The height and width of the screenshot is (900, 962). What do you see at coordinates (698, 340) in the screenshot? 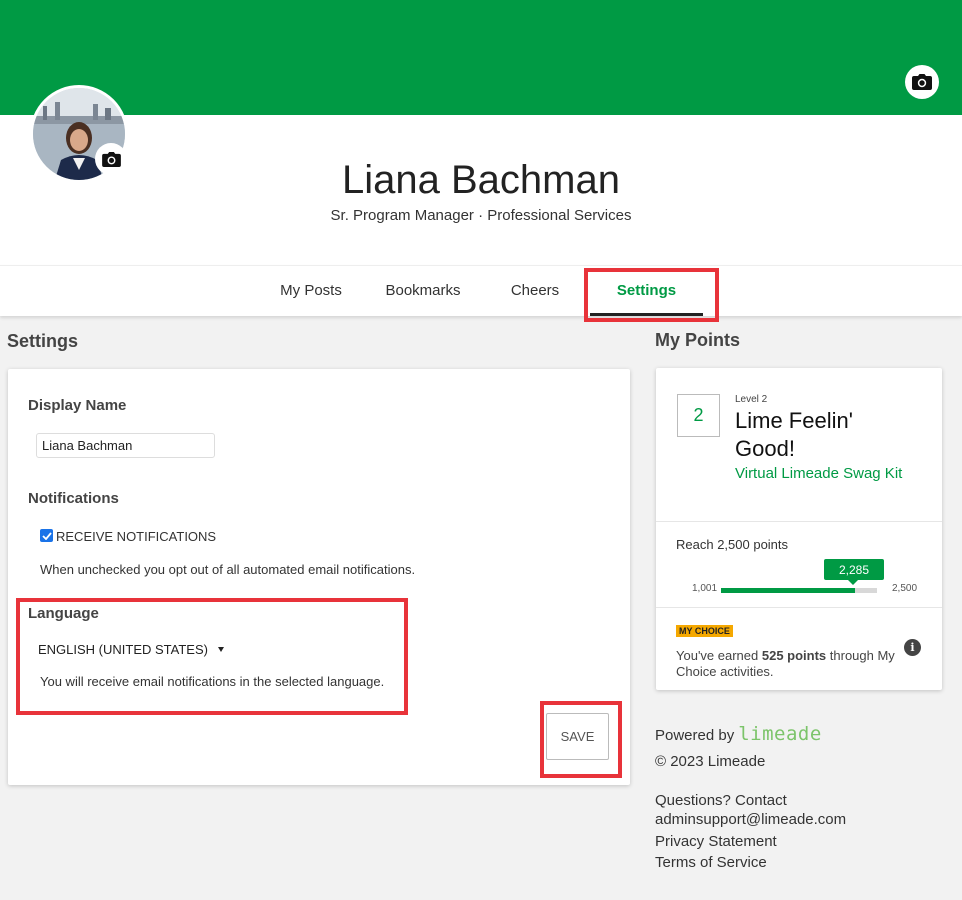
I see `points-section-title: My Points` at bounding box center [698, 340].